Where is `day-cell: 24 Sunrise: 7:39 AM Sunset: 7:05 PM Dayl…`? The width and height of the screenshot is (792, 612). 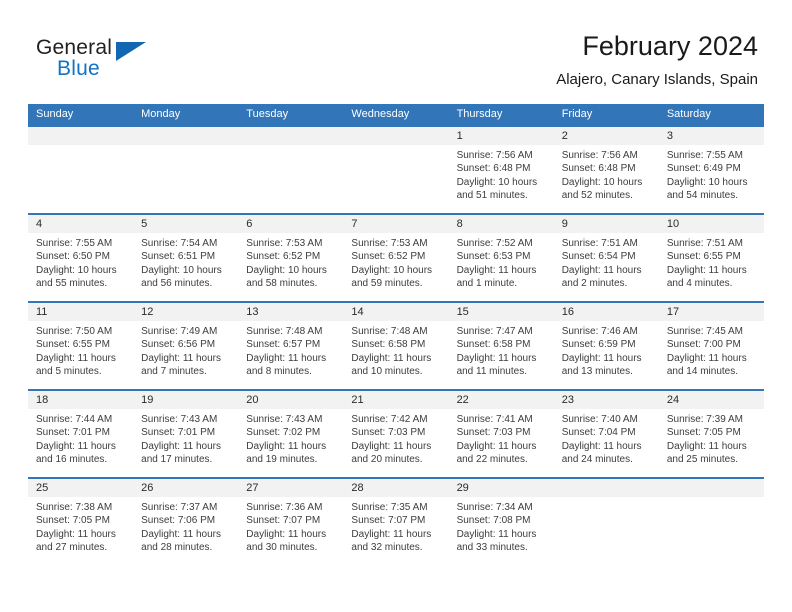
day-cell: 24 Sunrise: 7:39 AM Sunset: 7:05 PM Dayl… is located at coordinates (711, 434).